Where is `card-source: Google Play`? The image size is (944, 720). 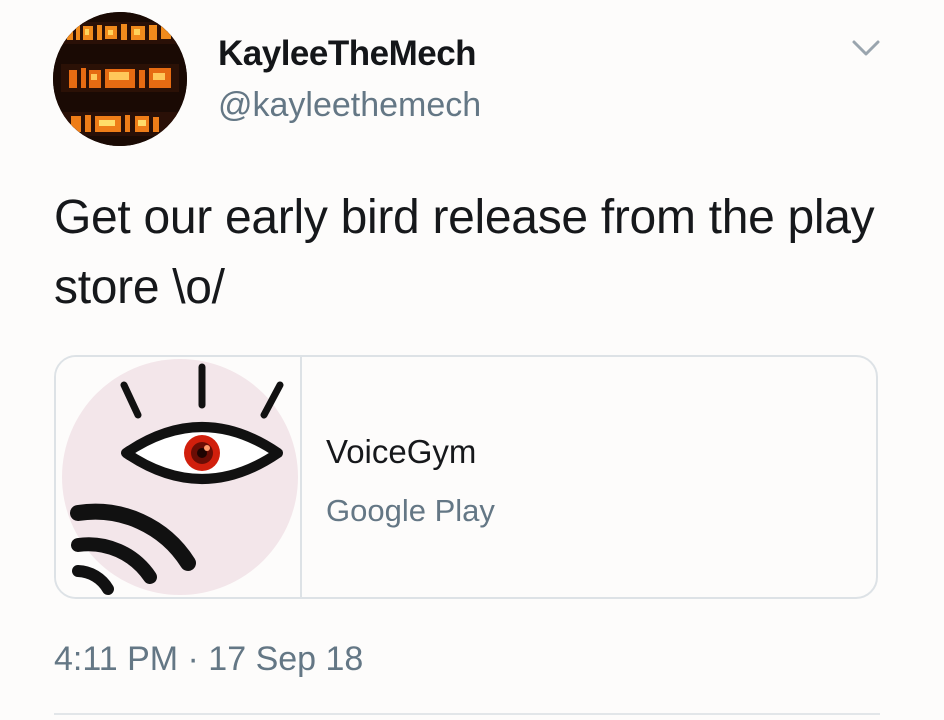 card-source: Google Play is located at coordinates (410, 510).